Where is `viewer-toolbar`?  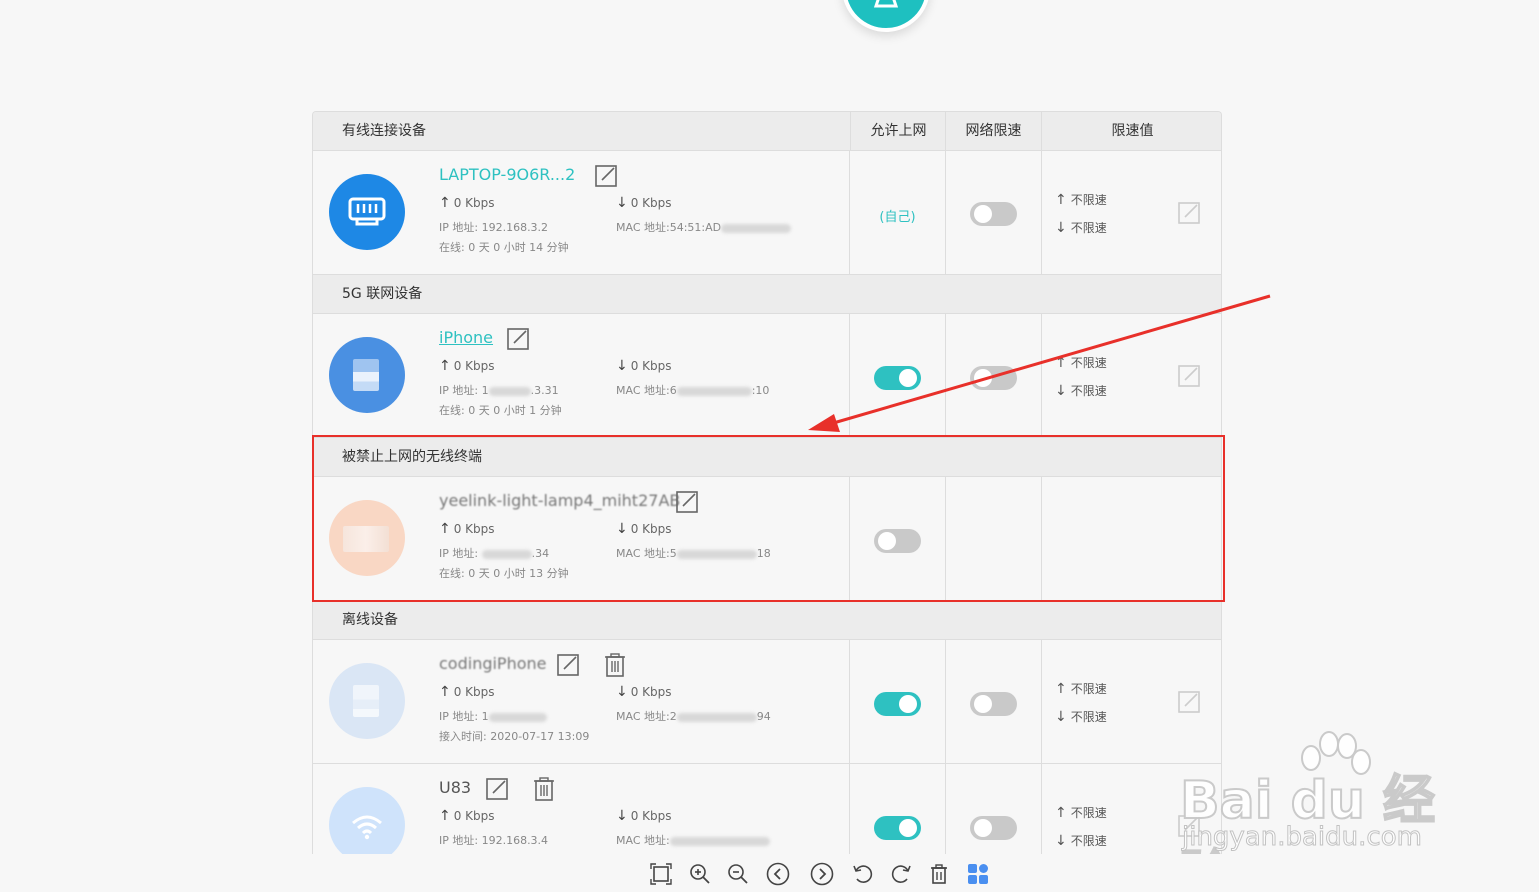
viewer-toolbar is located at coordinates (769, 873).